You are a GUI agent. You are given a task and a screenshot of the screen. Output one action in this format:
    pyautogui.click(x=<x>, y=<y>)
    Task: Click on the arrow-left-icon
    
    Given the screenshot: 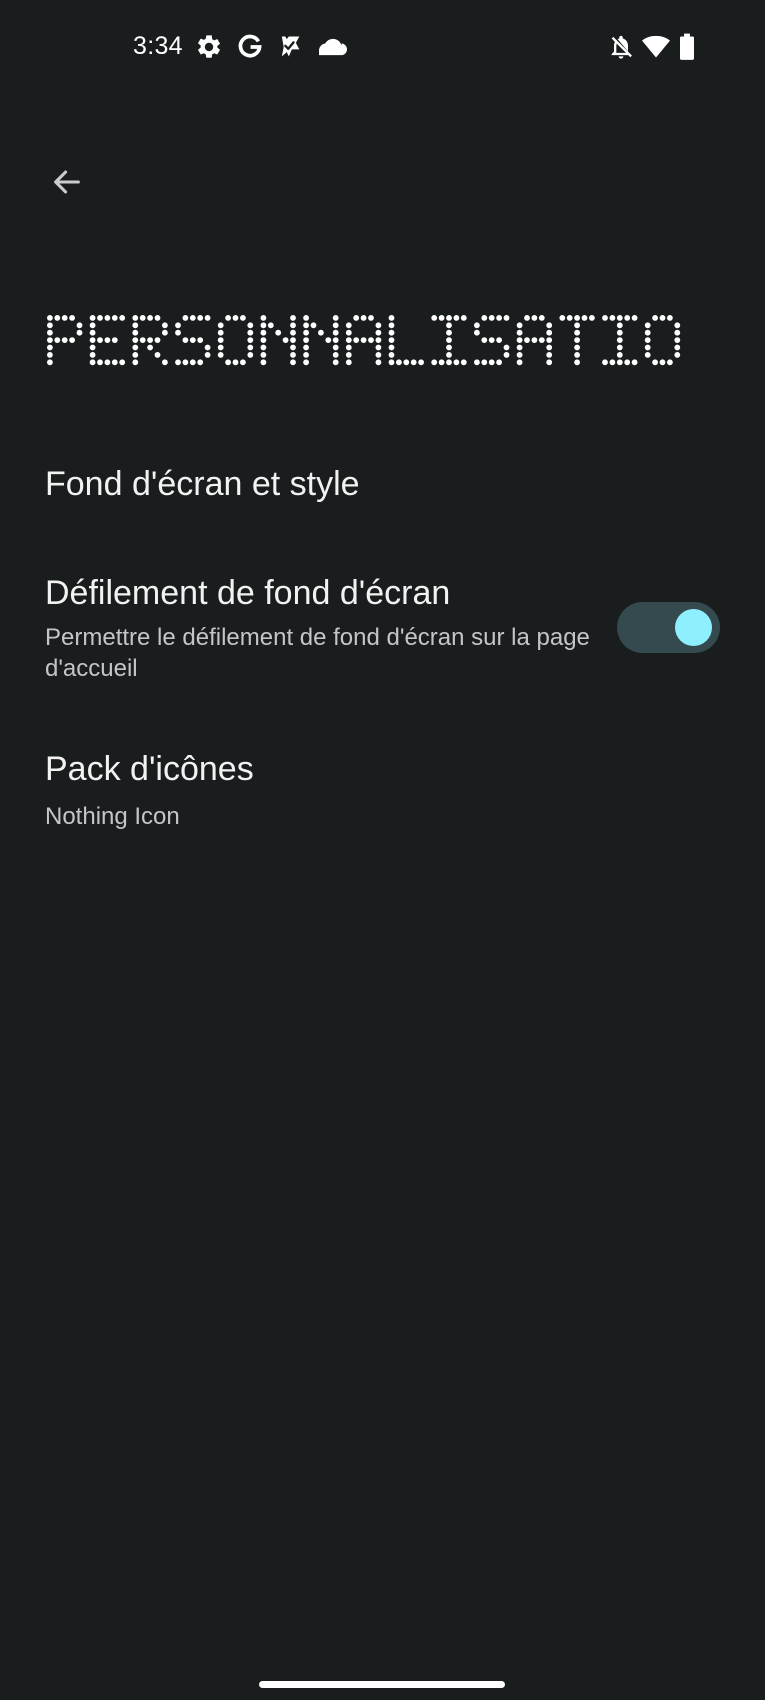 What is the action you would take?
    pyautogui.click(x=67, y=182)
    